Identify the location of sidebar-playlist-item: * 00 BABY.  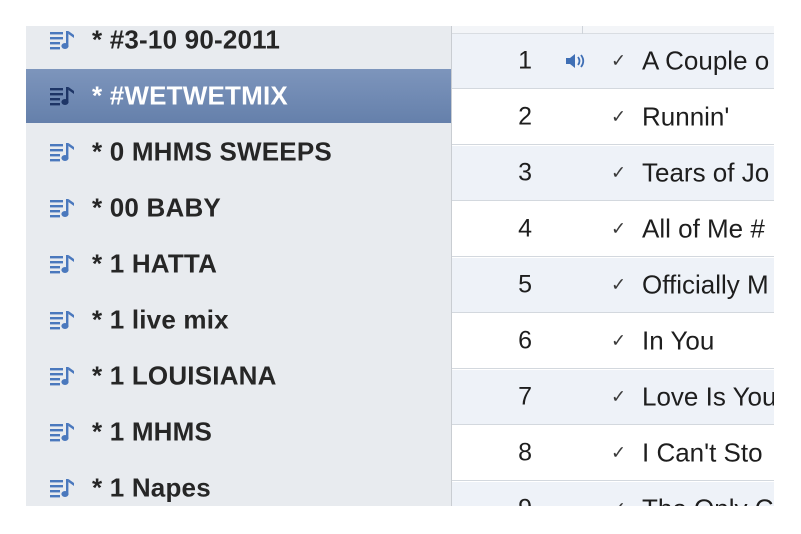
(238, 208).